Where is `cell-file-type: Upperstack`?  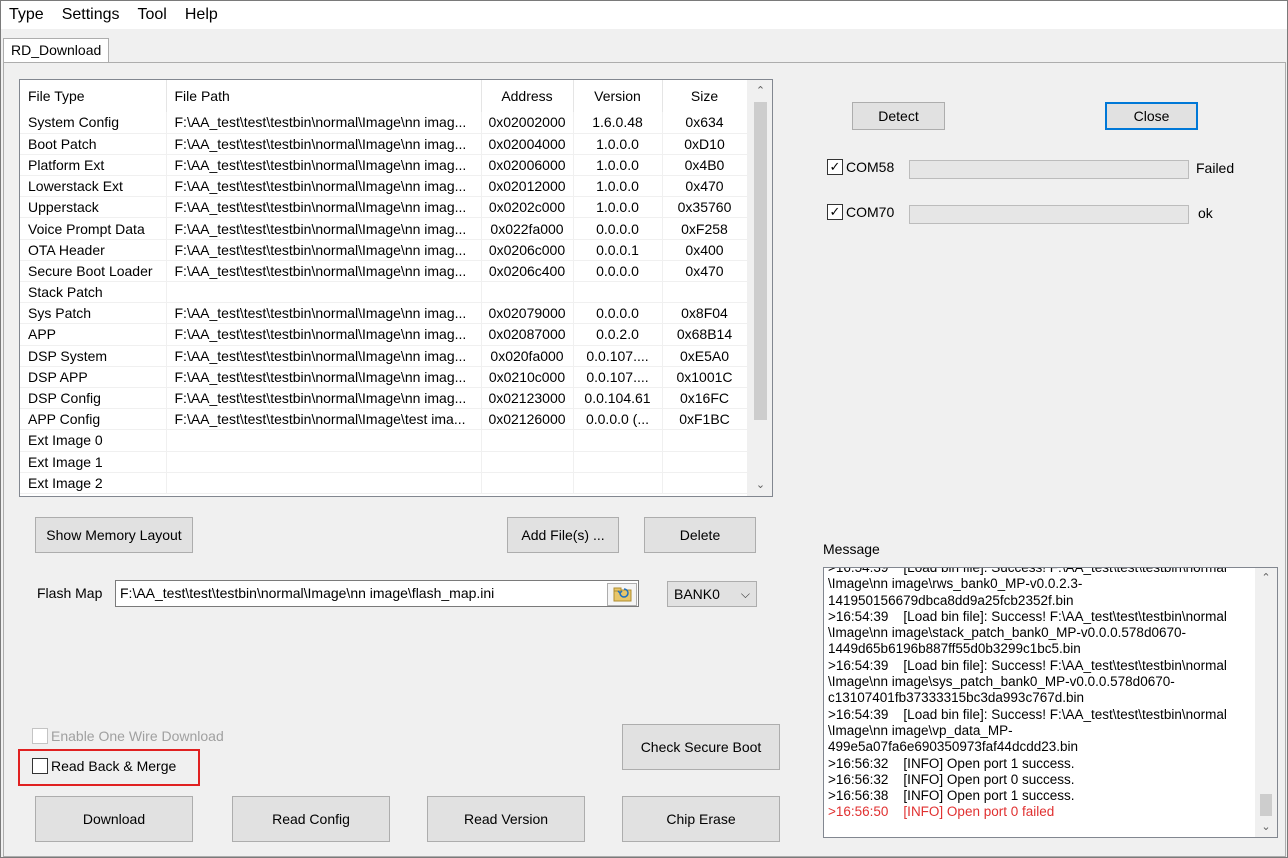 cell-file-type: Upperstack is located at coordinates (93, 207).